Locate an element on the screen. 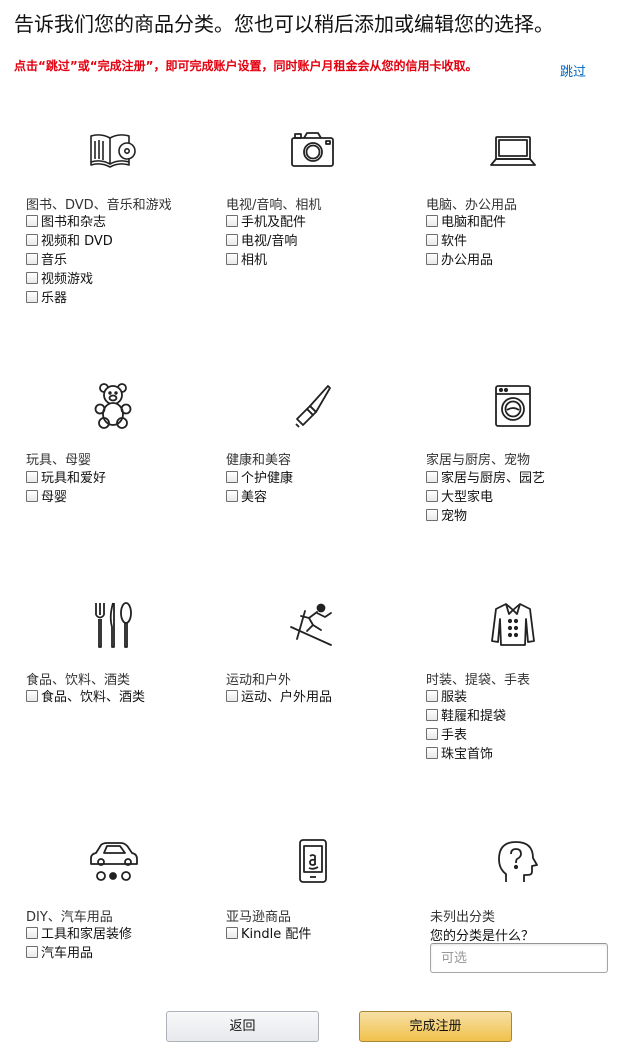 Image resolution: width=628 pixels, height=1052 pixels. checkbox-food-drinks: 食品、饮料、酒类 is located at coordinates (85, 695).